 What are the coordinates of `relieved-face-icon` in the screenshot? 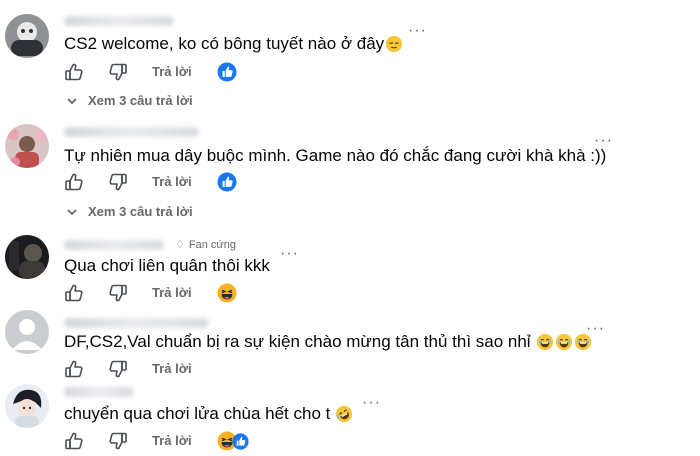 It's located at (394, 44).